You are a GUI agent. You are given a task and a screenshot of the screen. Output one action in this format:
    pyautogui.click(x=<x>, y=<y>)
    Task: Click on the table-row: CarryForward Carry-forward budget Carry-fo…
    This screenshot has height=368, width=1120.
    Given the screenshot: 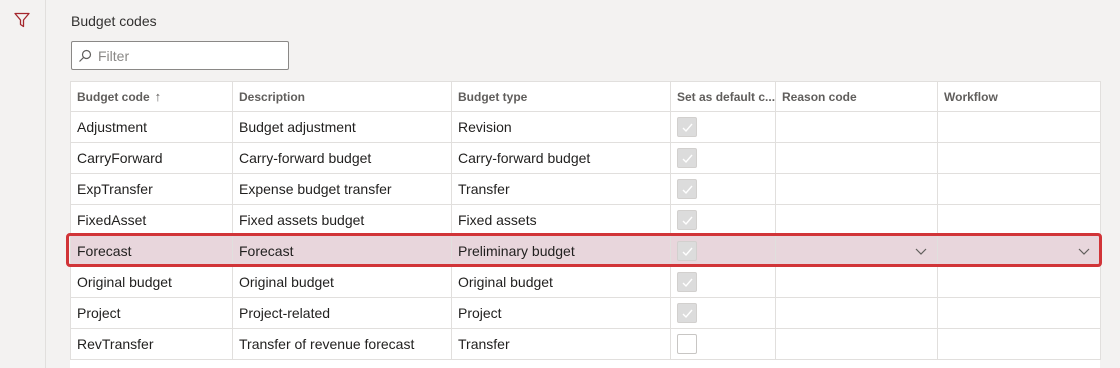 What is the action you would take?
    pyautogui.click(x=585, y=158)
    